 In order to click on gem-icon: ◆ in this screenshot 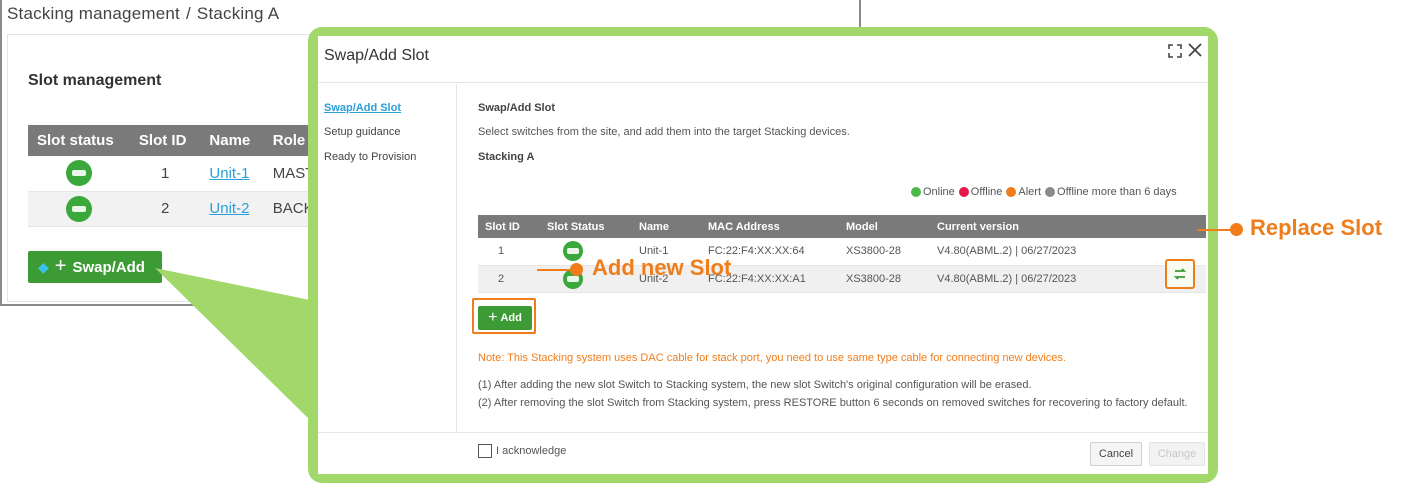, I will do `click(43, 266)`.